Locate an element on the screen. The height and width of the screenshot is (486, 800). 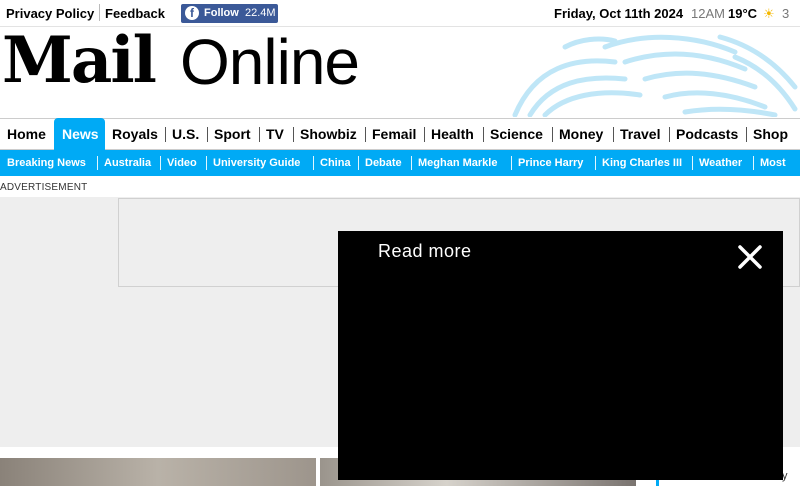
nav-item-health: Health is located at coordinates (452, 134).